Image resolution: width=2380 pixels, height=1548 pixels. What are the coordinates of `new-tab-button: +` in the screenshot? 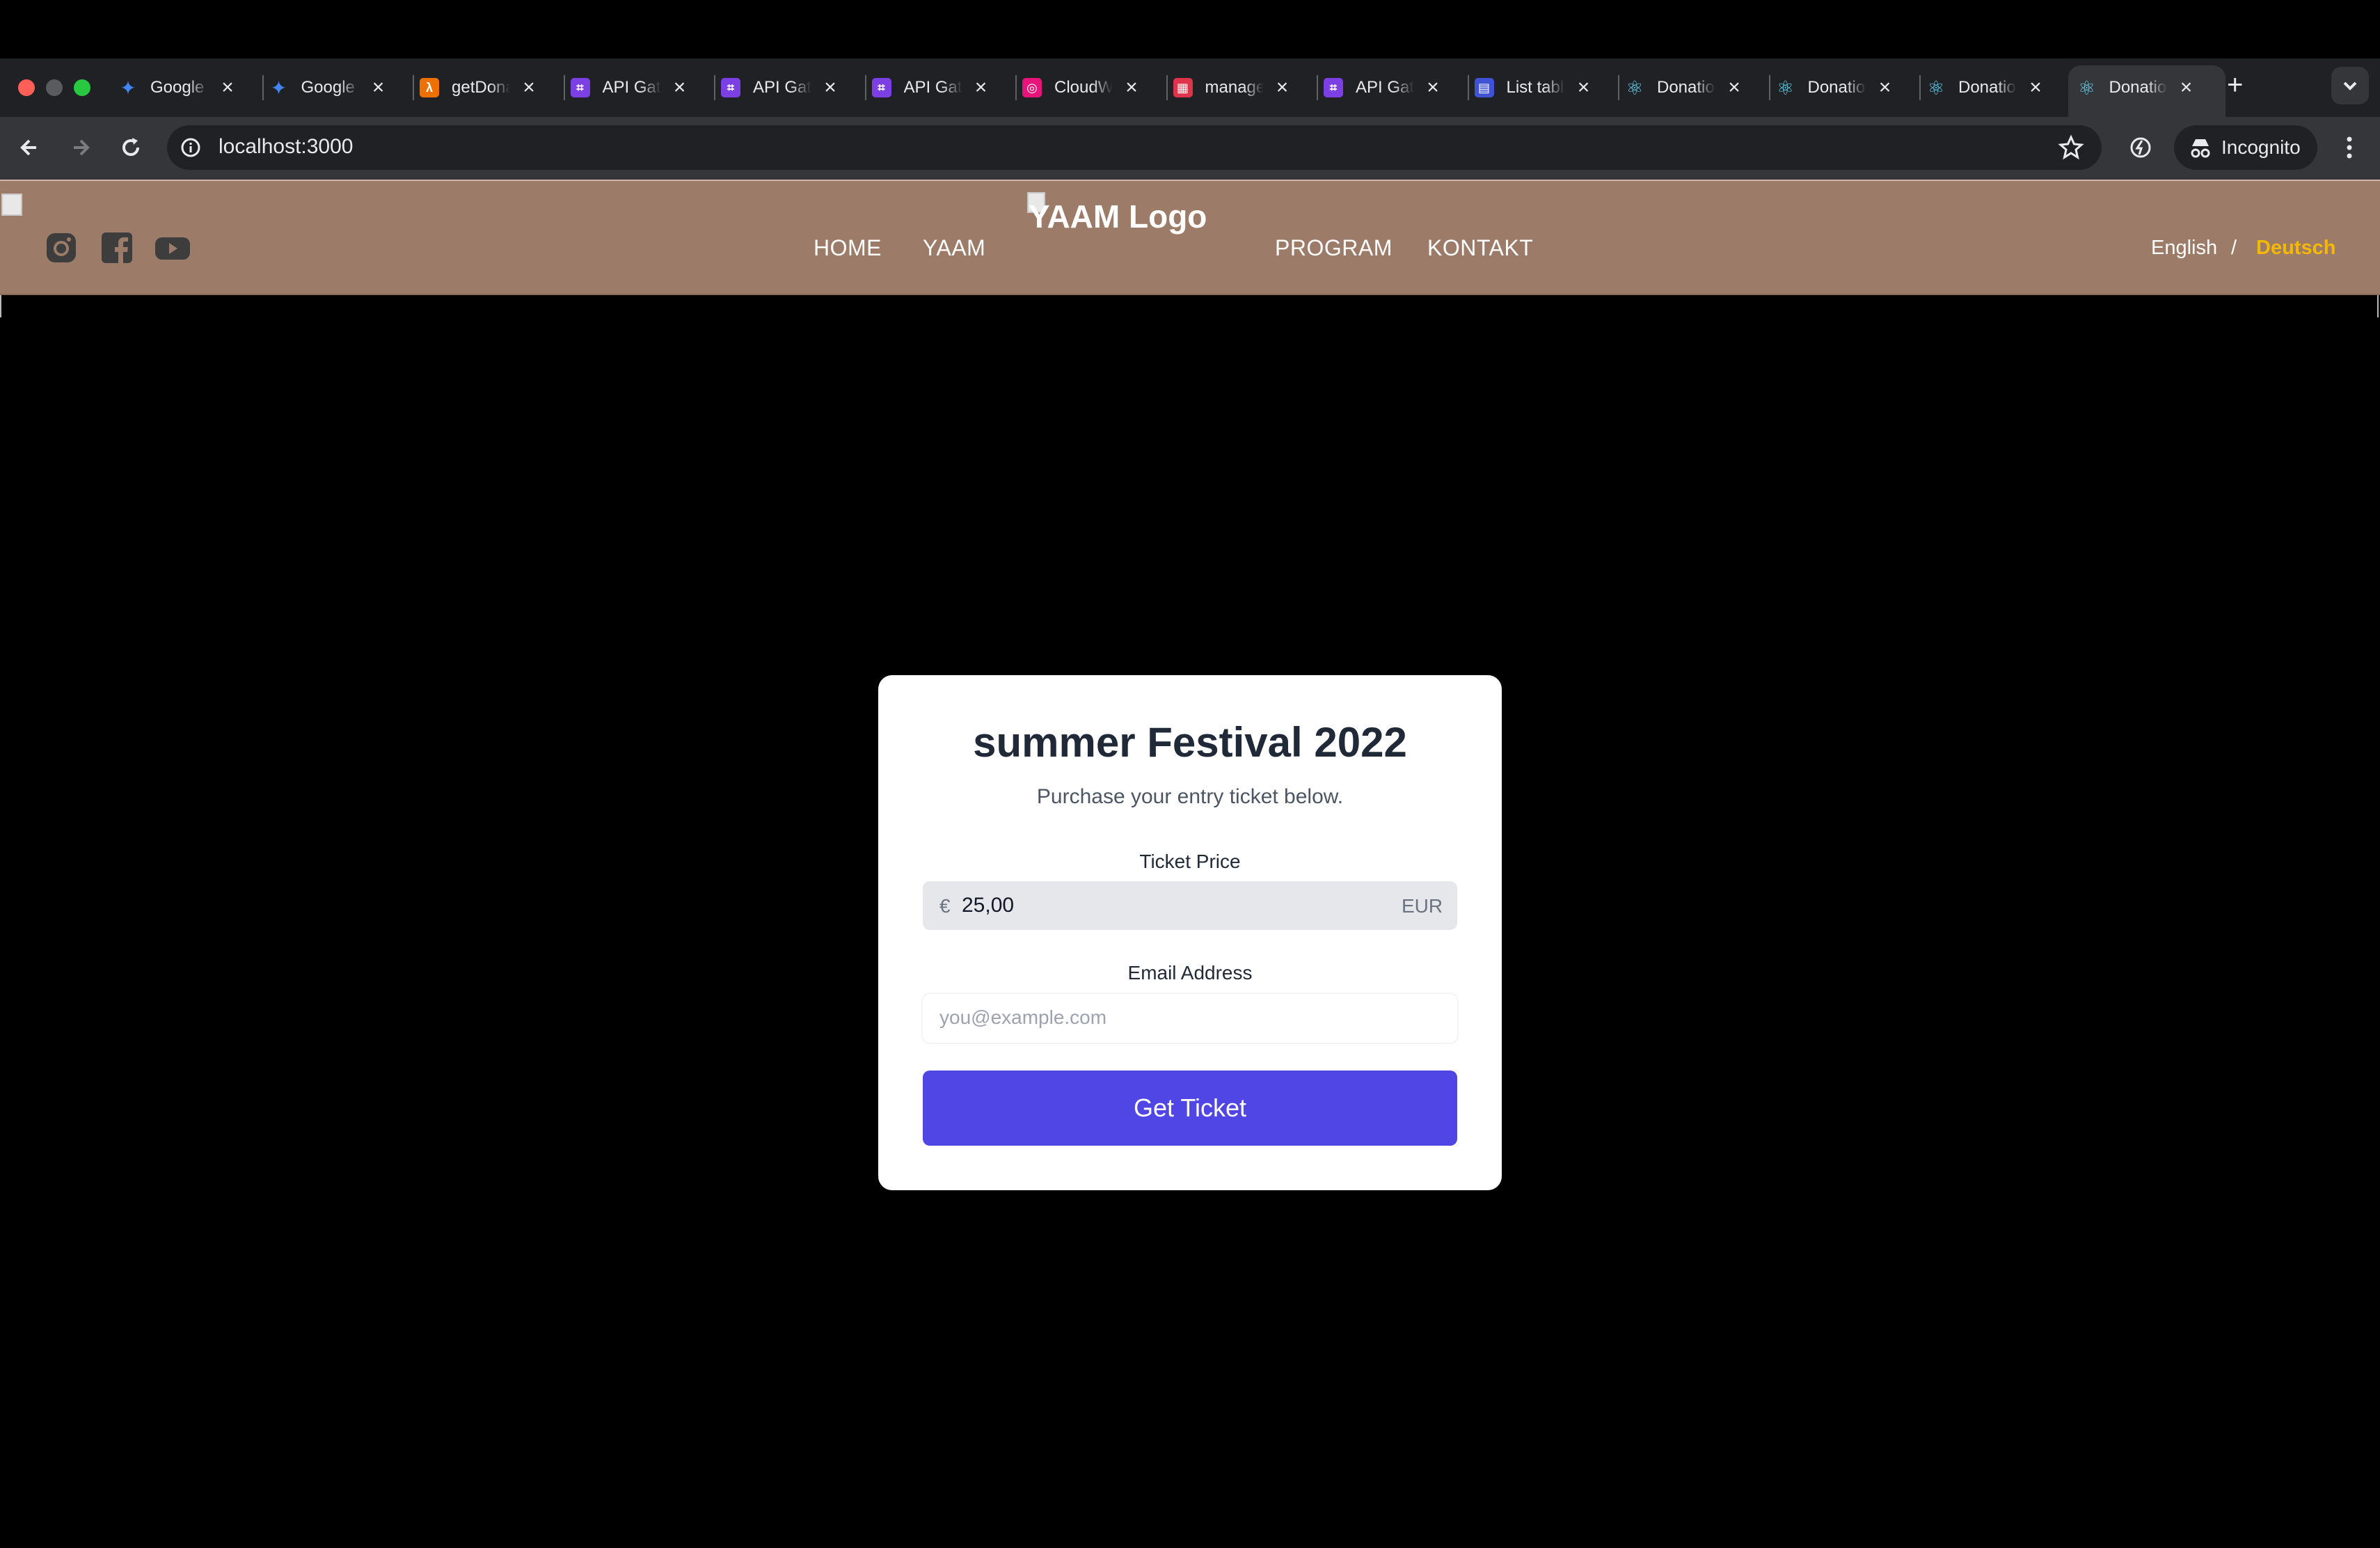 It's located at (2235, 85).